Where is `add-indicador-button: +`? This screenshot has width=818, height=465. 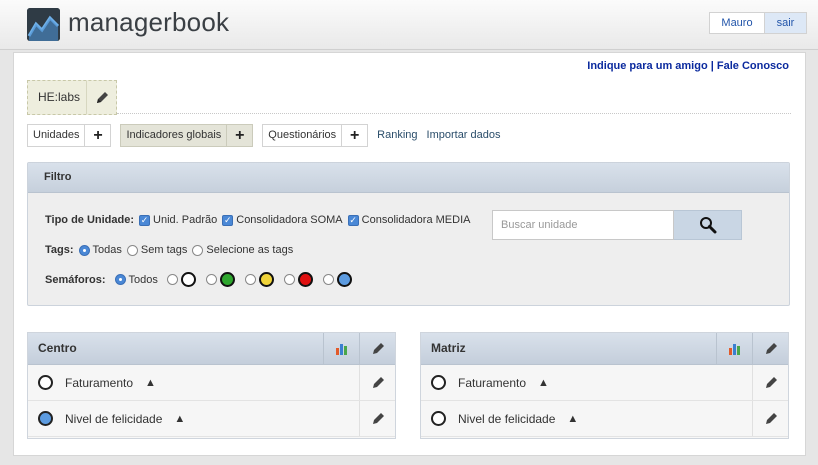
add-indicador-button: + is located at coordinates (239, 135).